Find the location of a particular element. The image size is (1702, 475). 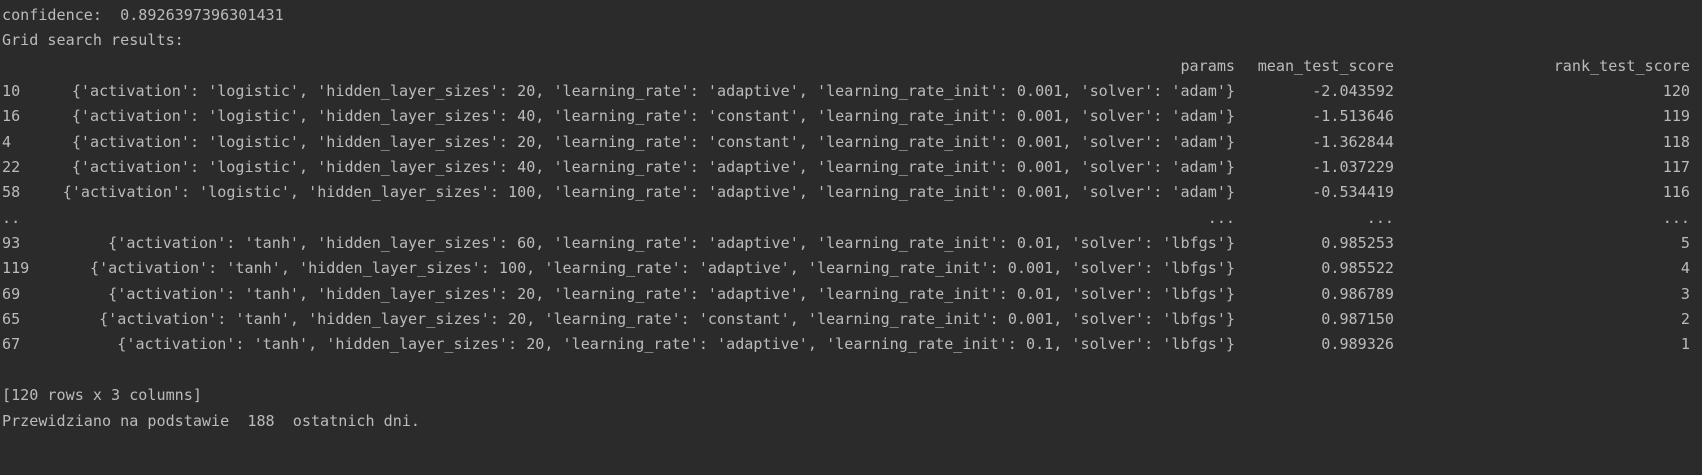

row-mean-test-score: -0.534419 is located at coordinates (1353, 192).